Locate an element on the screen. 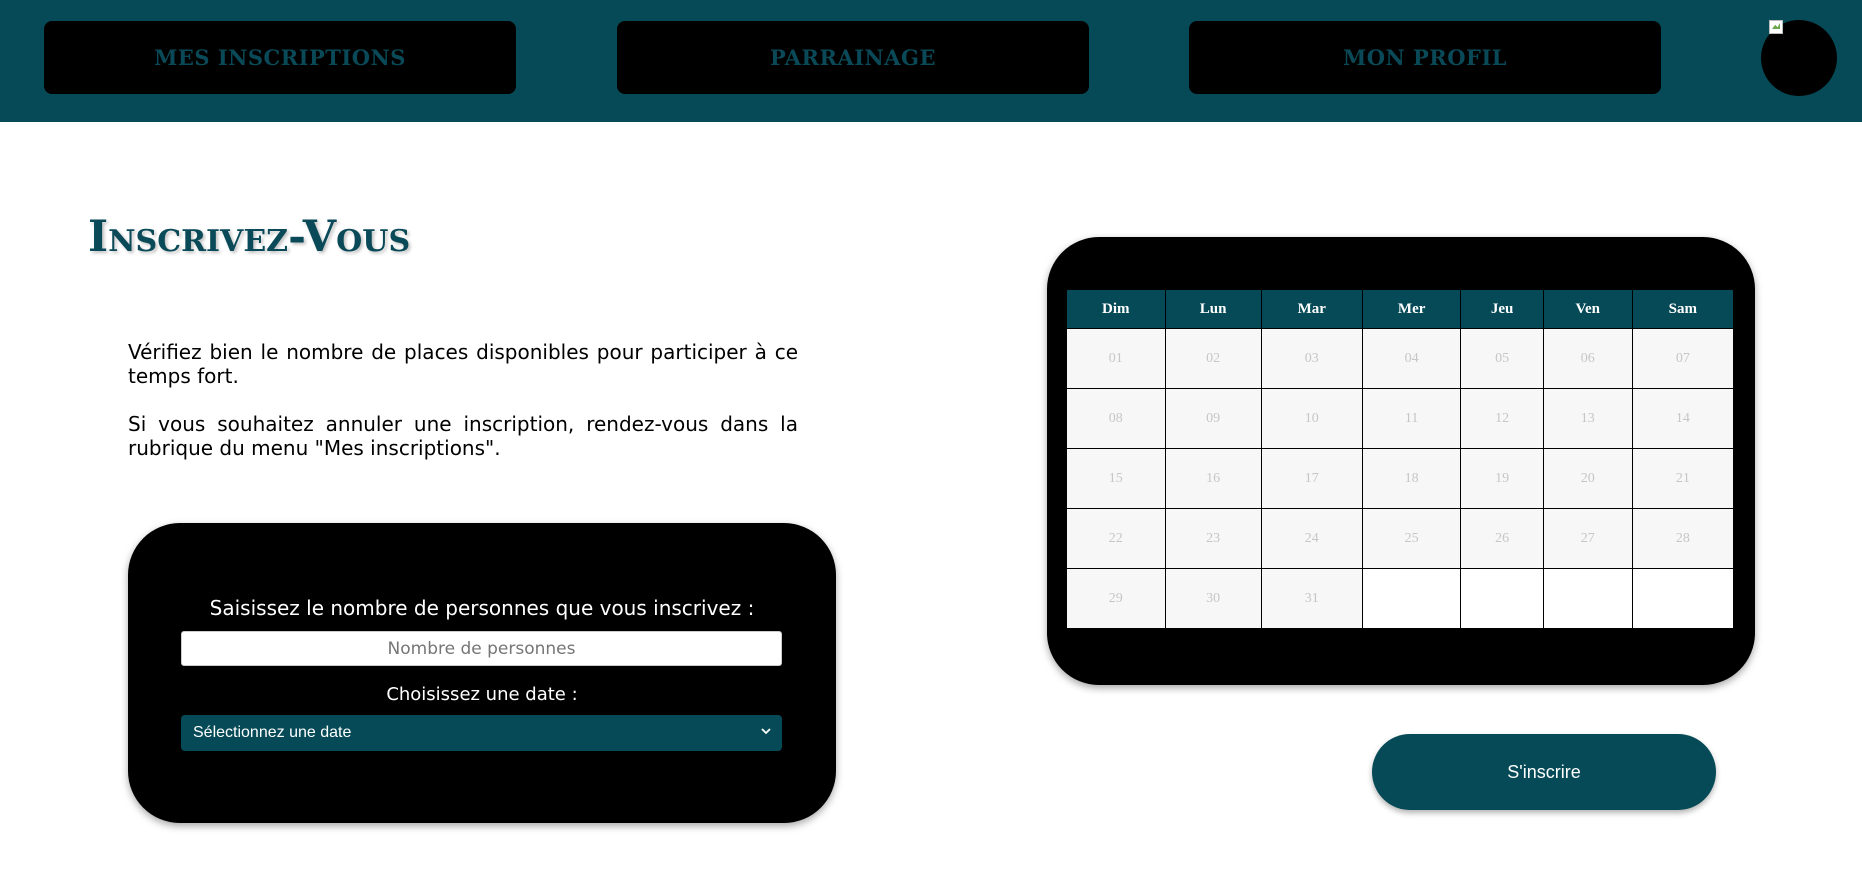  calendar-day-cell: 23 is located at coordinates (1213, 538).